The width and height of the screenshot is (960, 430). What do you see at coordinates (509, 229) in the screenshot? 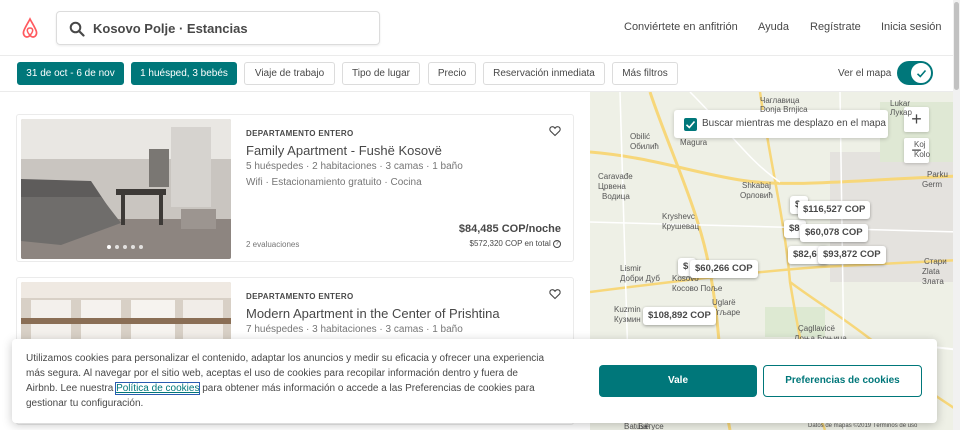
I see `listing-price: $84,485 COP/noche` at bounding box center [509, 229].